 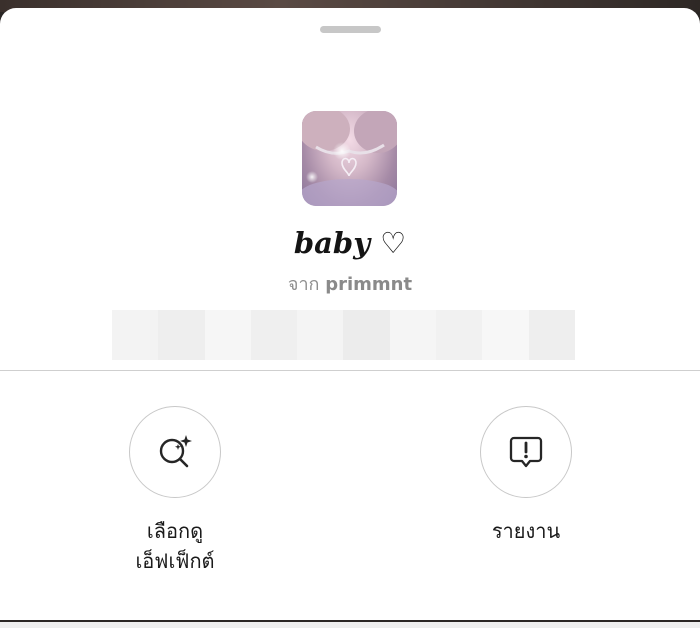 I want to click on effect-name: baby ♡, so click(x=350, y=243).